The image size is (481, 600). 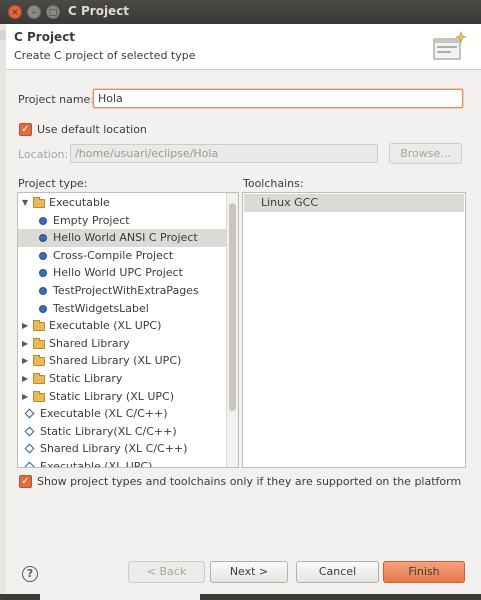 I want to click on minimize-window-button: –, so click(x=34, y=12).